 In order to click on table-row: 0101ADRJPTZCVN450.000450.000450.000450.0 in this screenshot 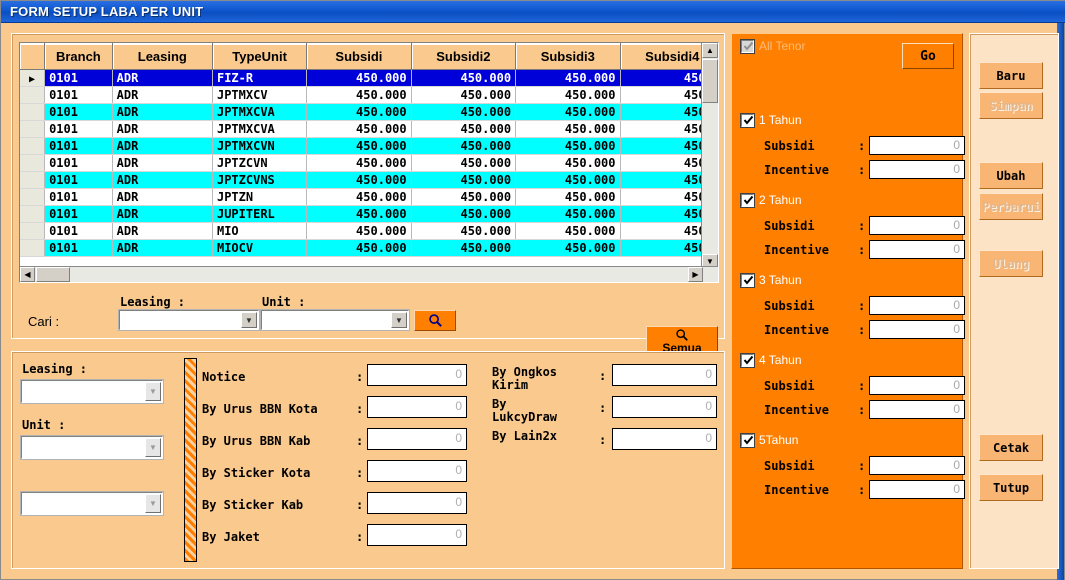, I will do `click(369, 163)`.